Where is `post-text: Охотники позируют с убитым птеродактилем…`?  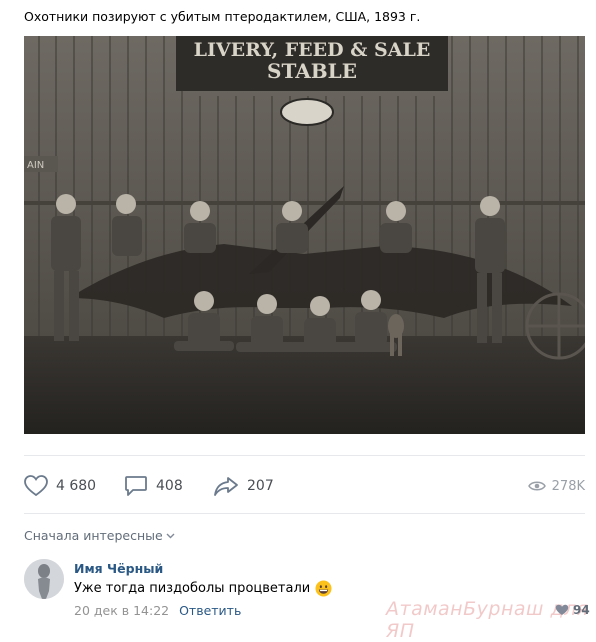 post-text: Охотники позируют с убитым птеродактилем… is located at coordinates (222, 16).